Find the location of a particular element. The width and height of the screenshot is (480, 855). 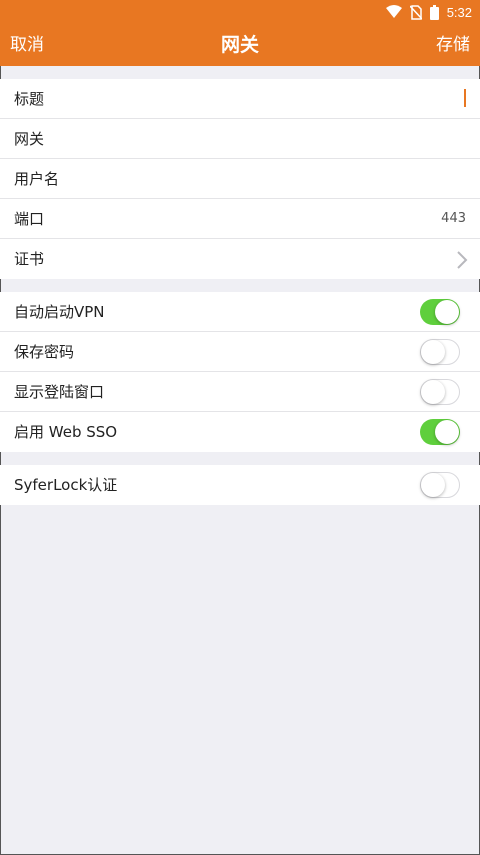

certificate-label: 证书 is located at coordinates (29, 259).